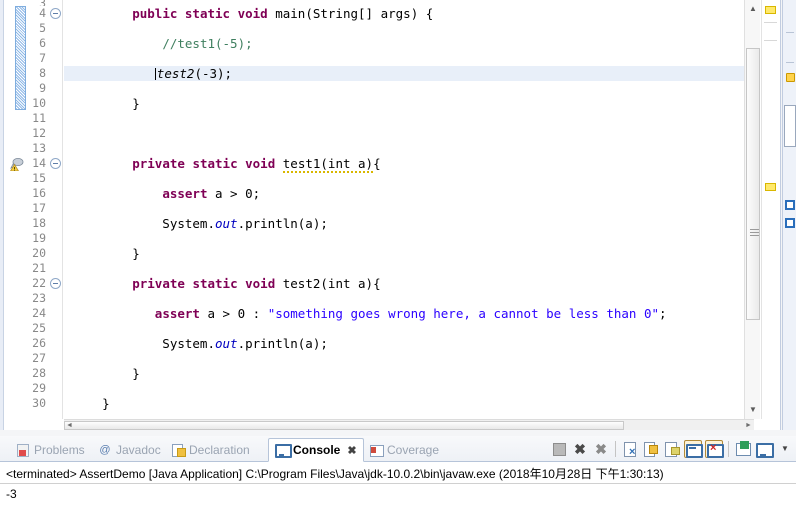 This screenshot has height=511, width=796. Describe the element at coordinates (39, 103) in the screenshot. I see `line-number: 10` at that location.